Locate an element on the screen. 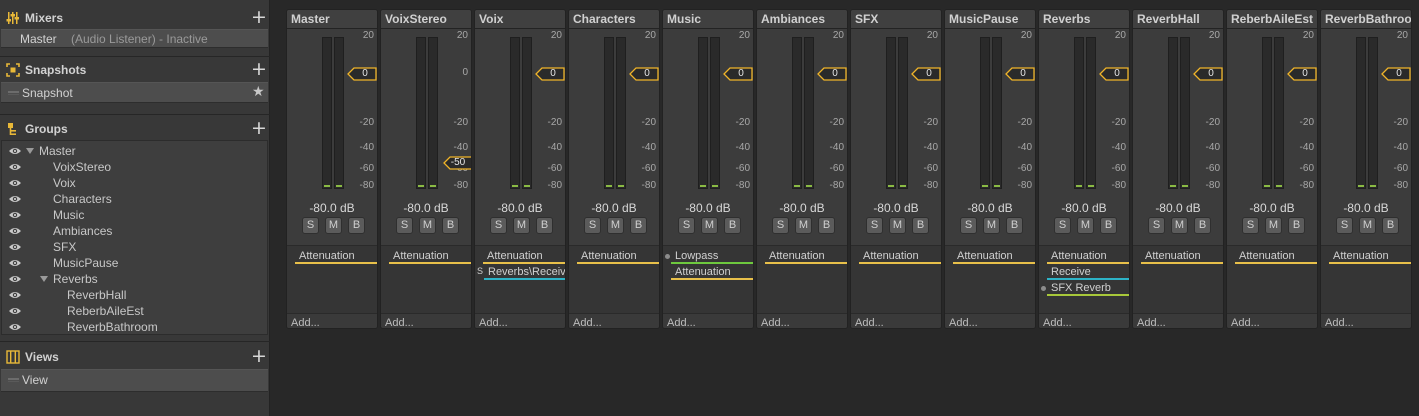 This screenshot has height=416, width=1419. group-row: Characters is located at coordinates (135, 199).